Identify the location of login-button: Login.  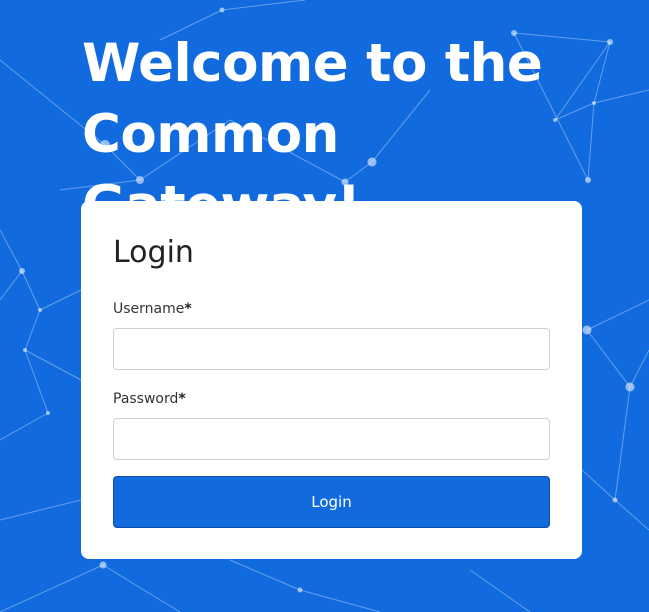
(331, 502).